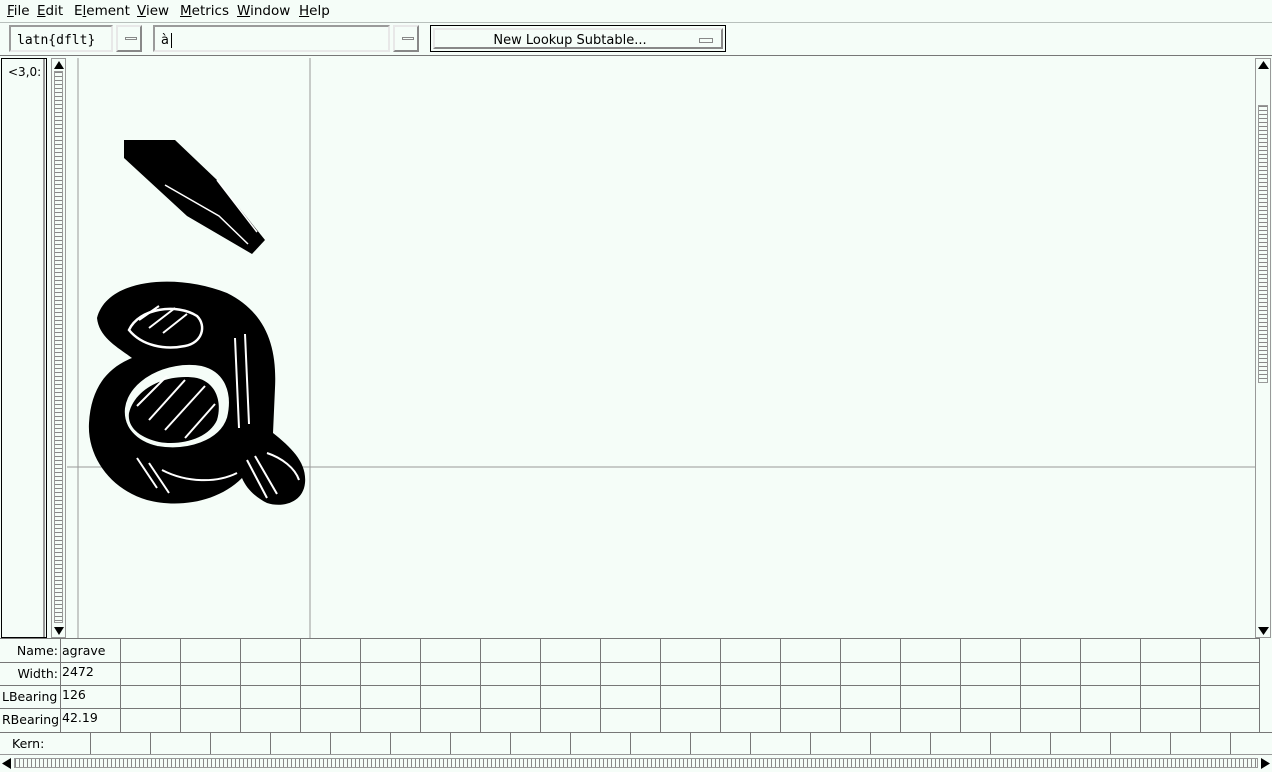 The height and width of the screenshot is (772, 1272). What do you see at coordinates (1265, 763) in the screenshot?
I see `triangle-right-icon` at bounding box center [1265, 763].